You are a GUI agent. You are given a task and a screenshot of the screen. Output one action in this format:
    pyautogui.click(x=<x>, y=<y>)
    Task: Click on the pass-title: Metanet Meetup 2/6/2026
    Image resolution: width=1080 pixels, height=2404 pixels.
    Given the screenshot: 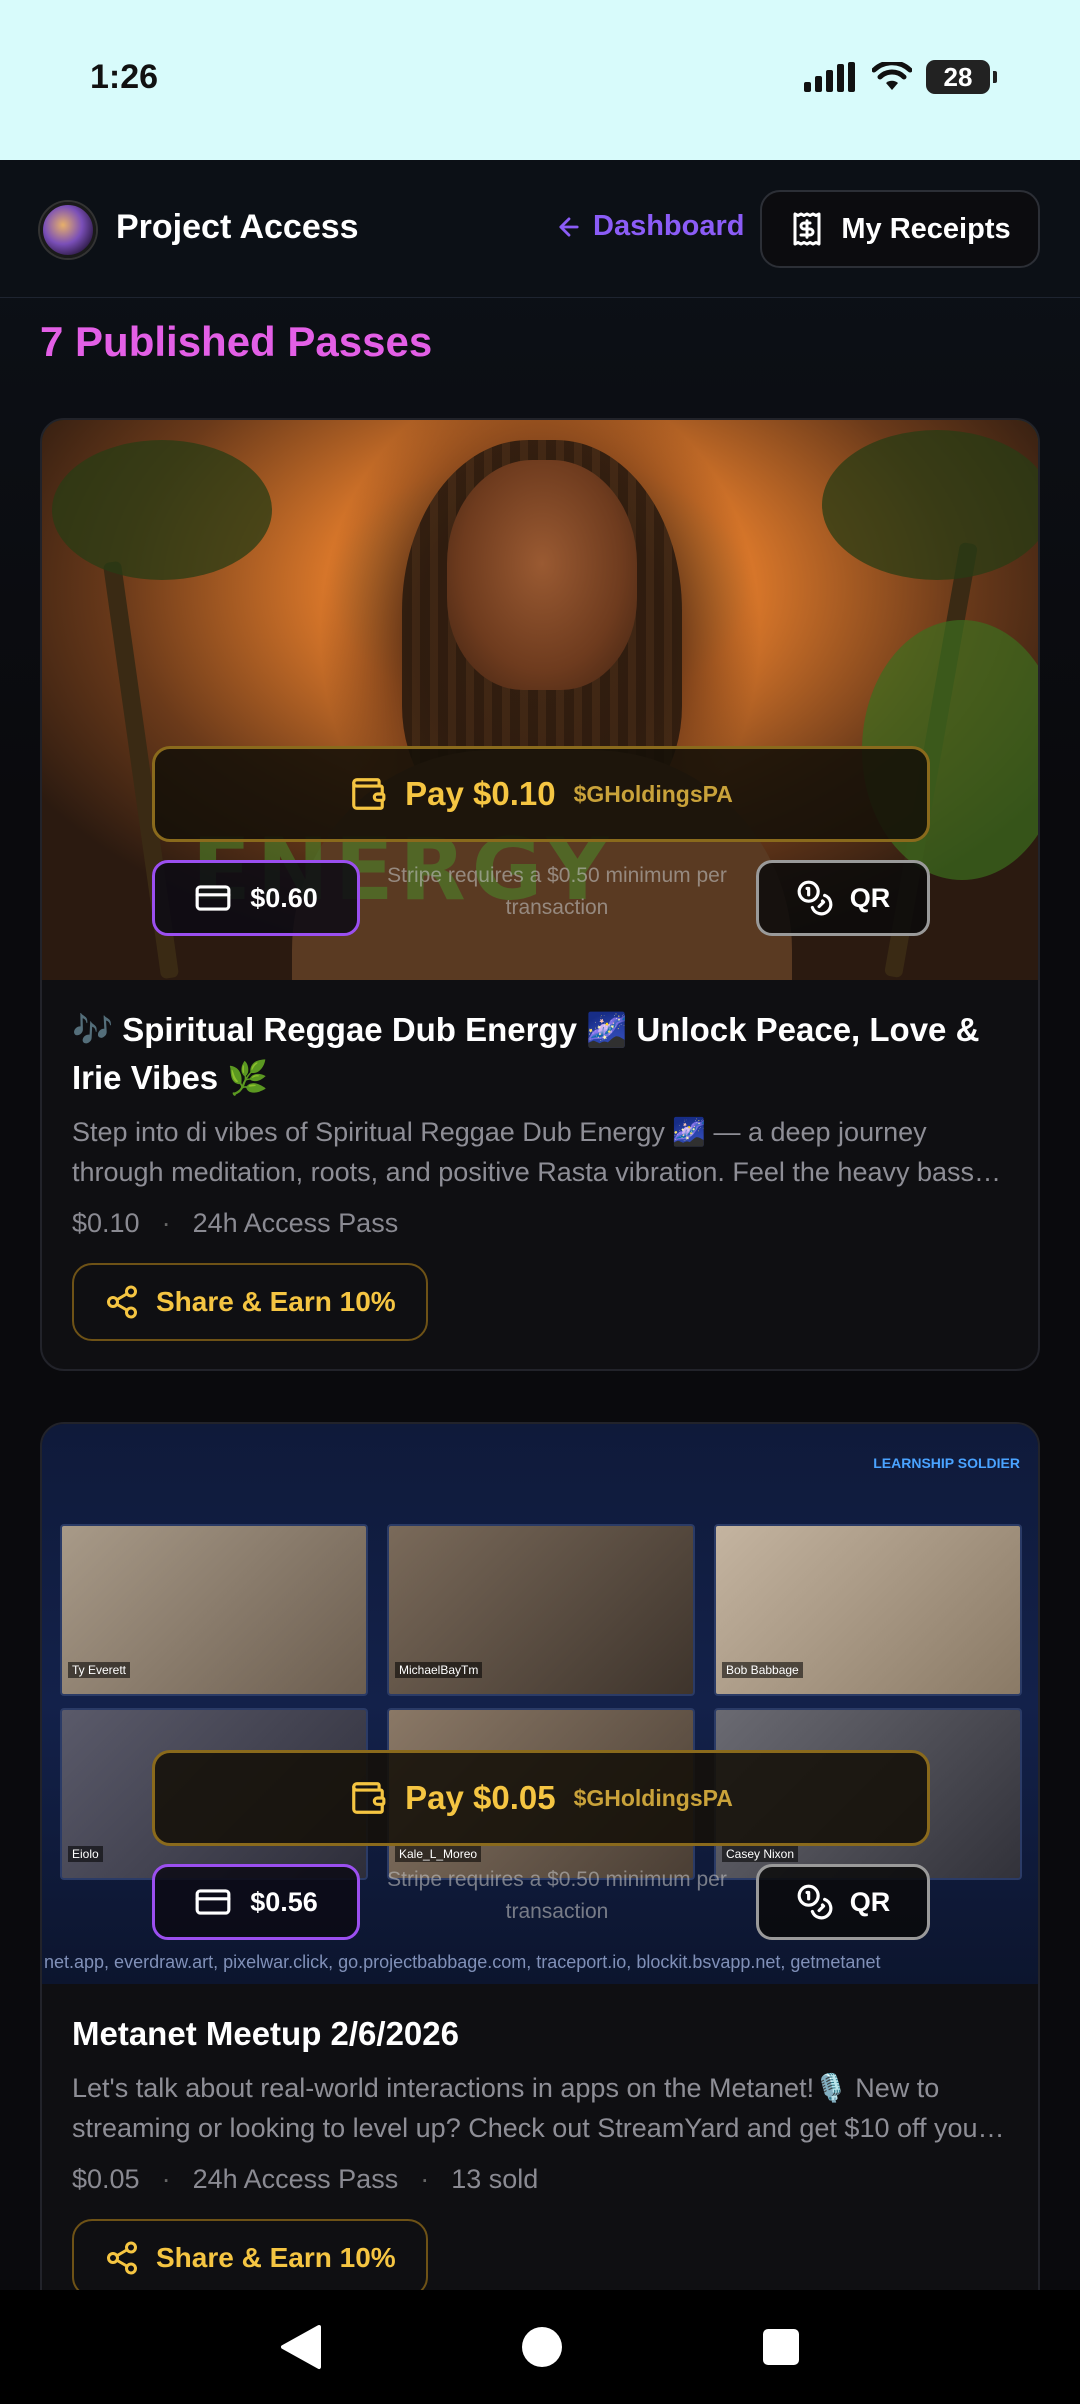 What is the action you would take?
    pyautogui.click(x=265, y=2033)
    